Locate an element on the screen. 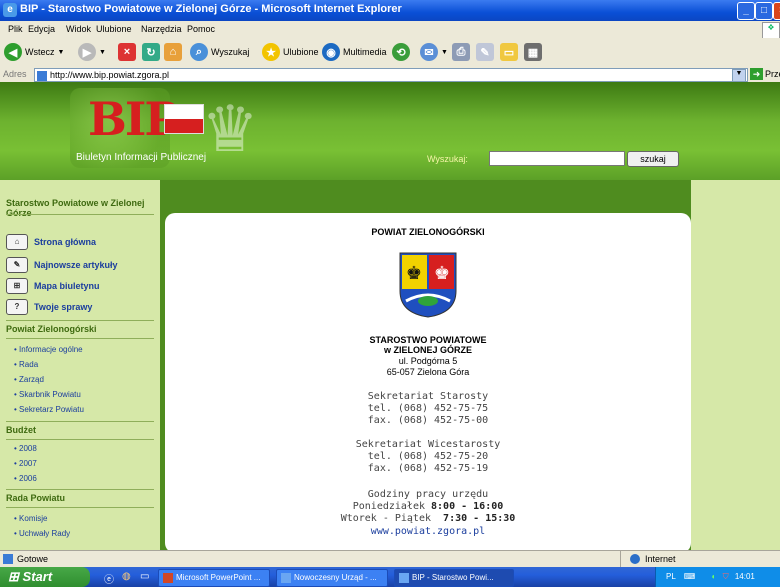  mail-button: ✉ ▼ is located at coordinates (434, 52).